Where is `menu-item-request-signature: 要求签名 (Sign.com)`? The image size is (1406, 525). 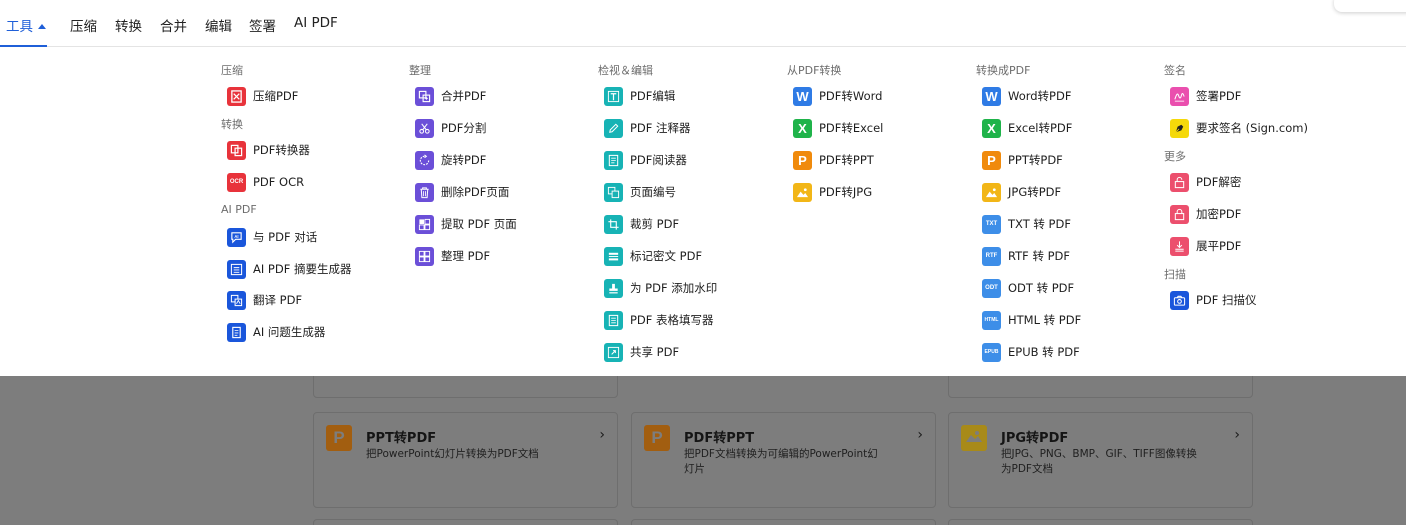 menu-item-request-signature: 要求签名 (Sign.com) is located at coordinates (1239, 128).